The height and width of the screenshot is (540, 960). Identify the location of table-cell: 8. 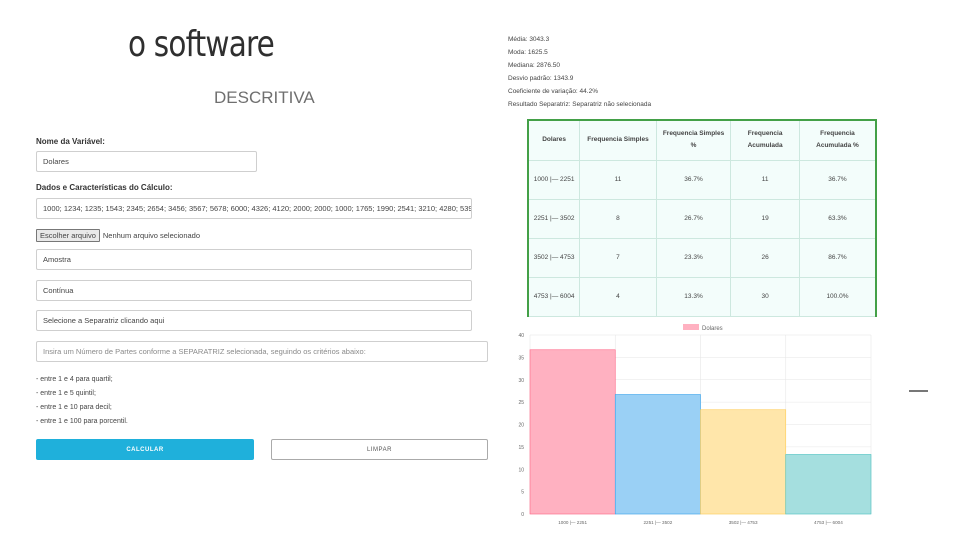
(618, 218).